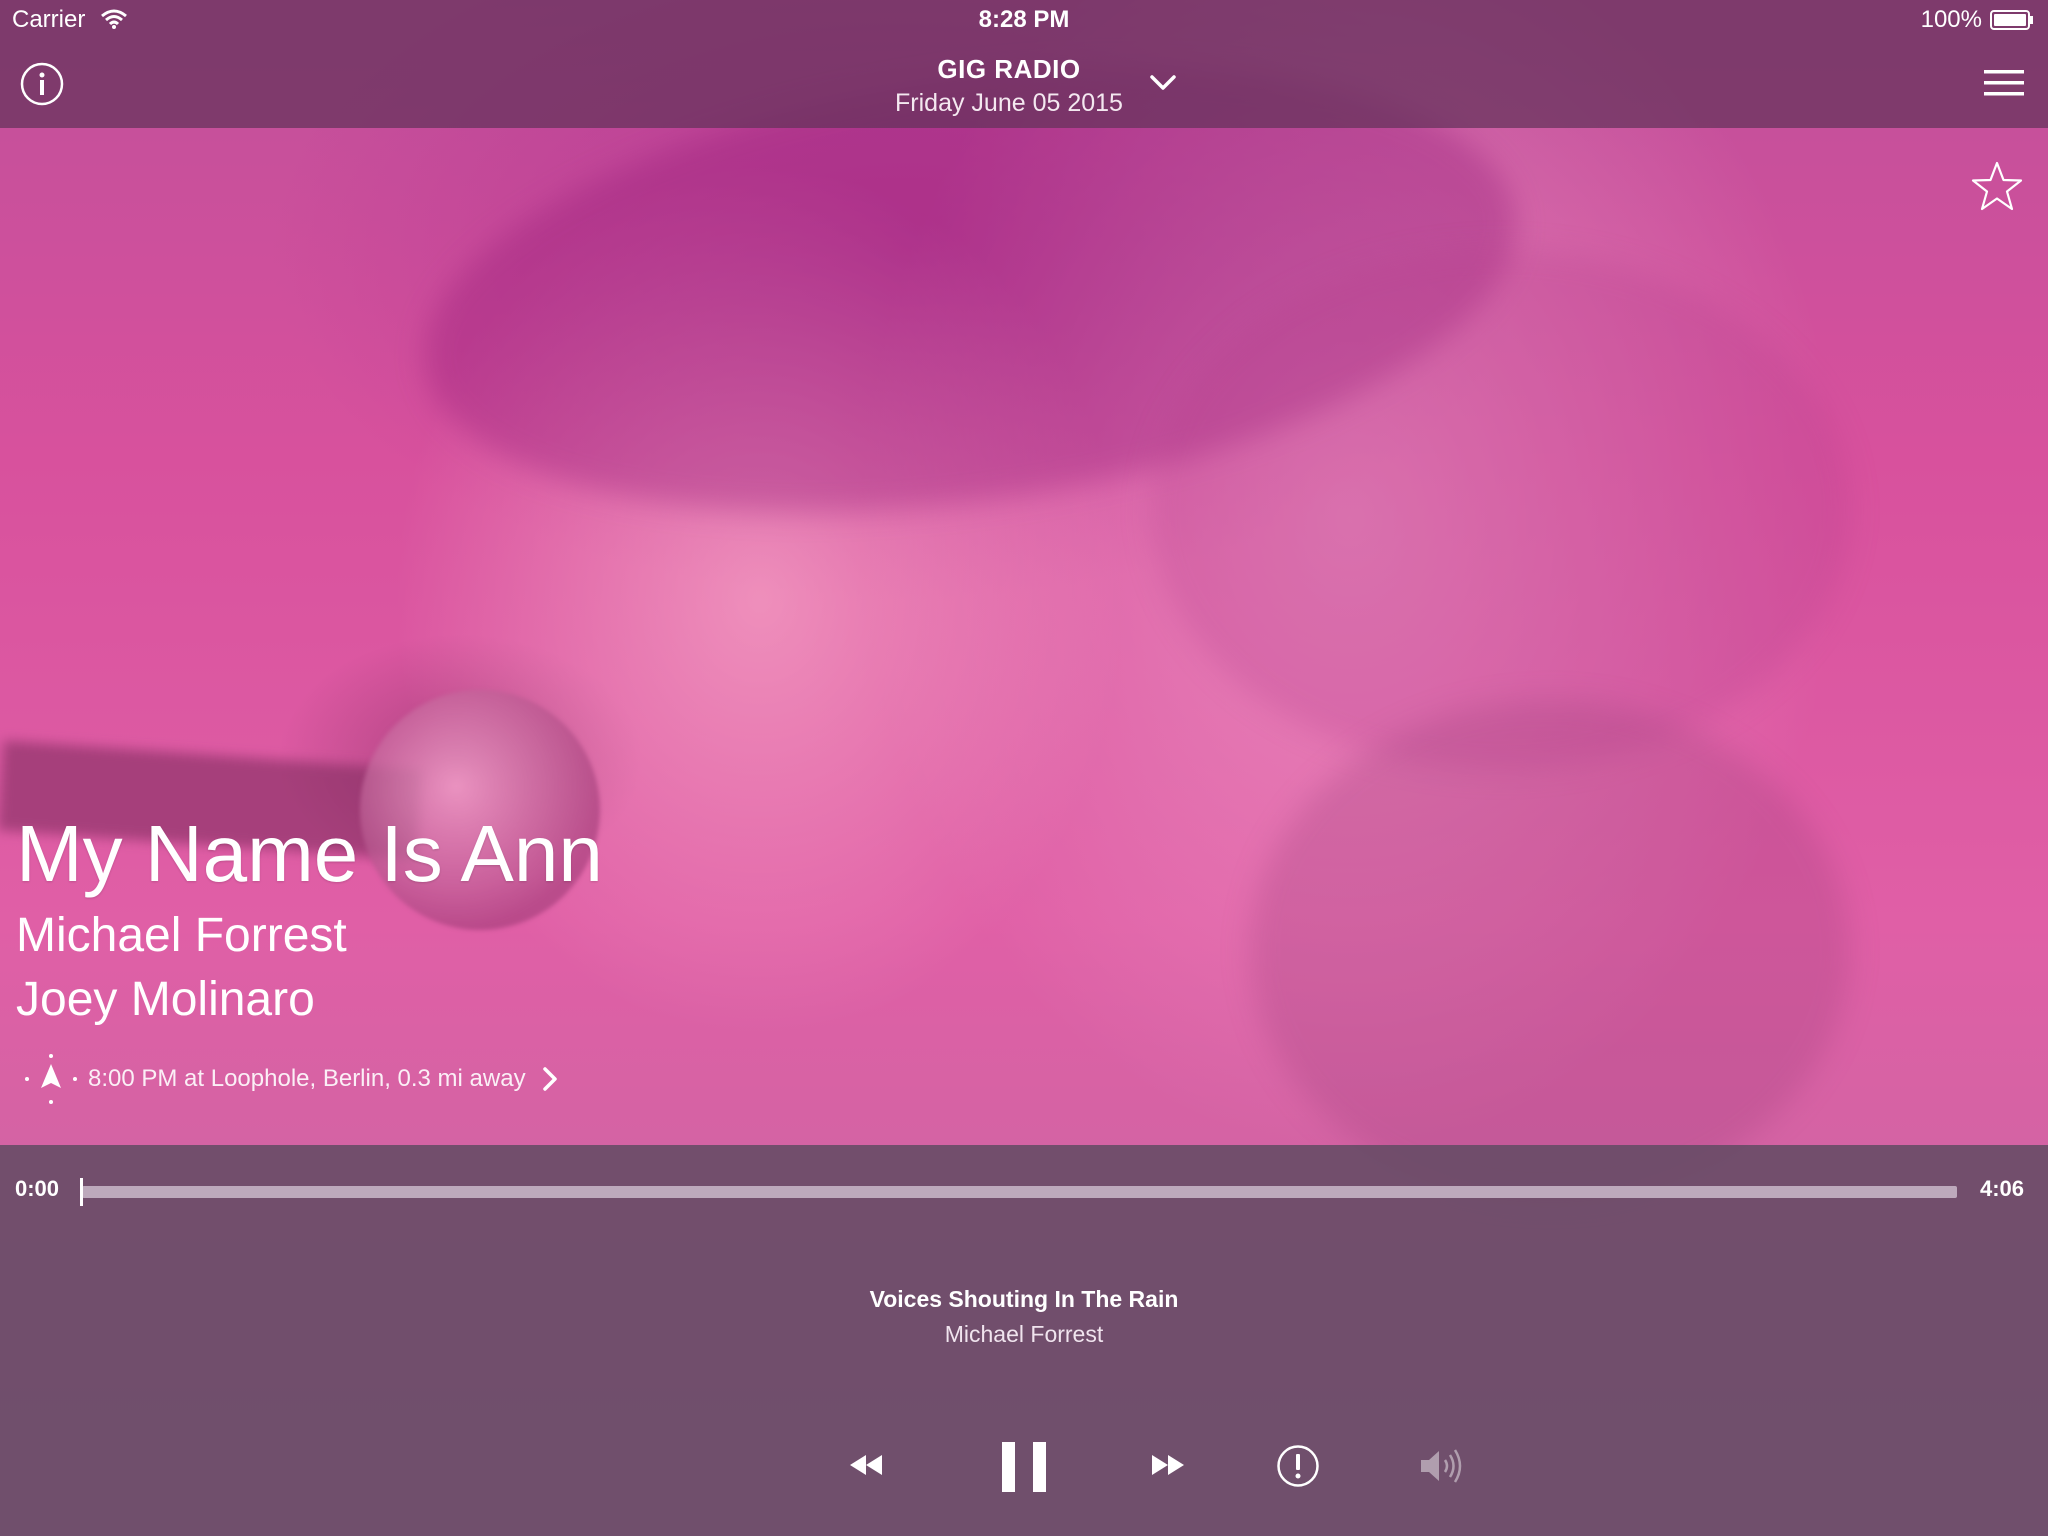 The image size is (2048, 1536). Describe the element at coordinates (165, 999) in the screenshot. I see `artist-name: Joey Molinaro` at that location.